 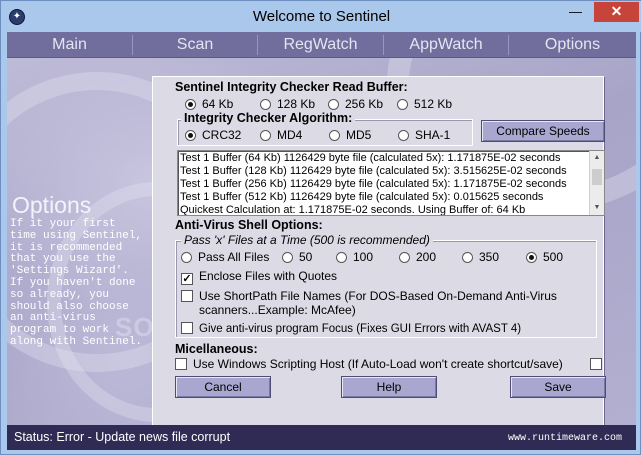 I want to click on pass-option-label: 350, so click(x=489, y=257).